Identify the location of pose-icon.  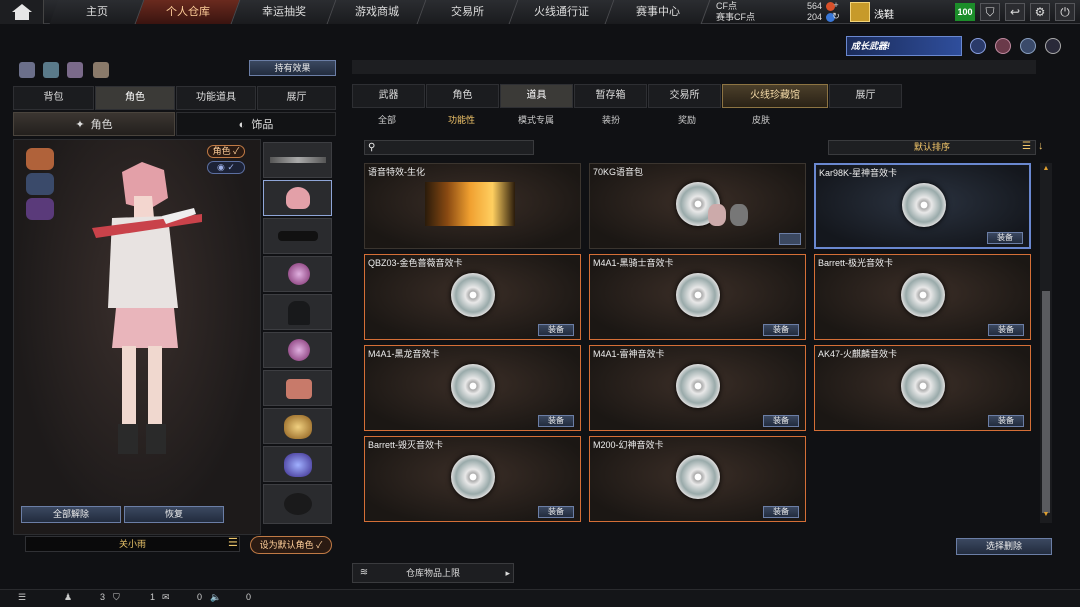
(75, 70).